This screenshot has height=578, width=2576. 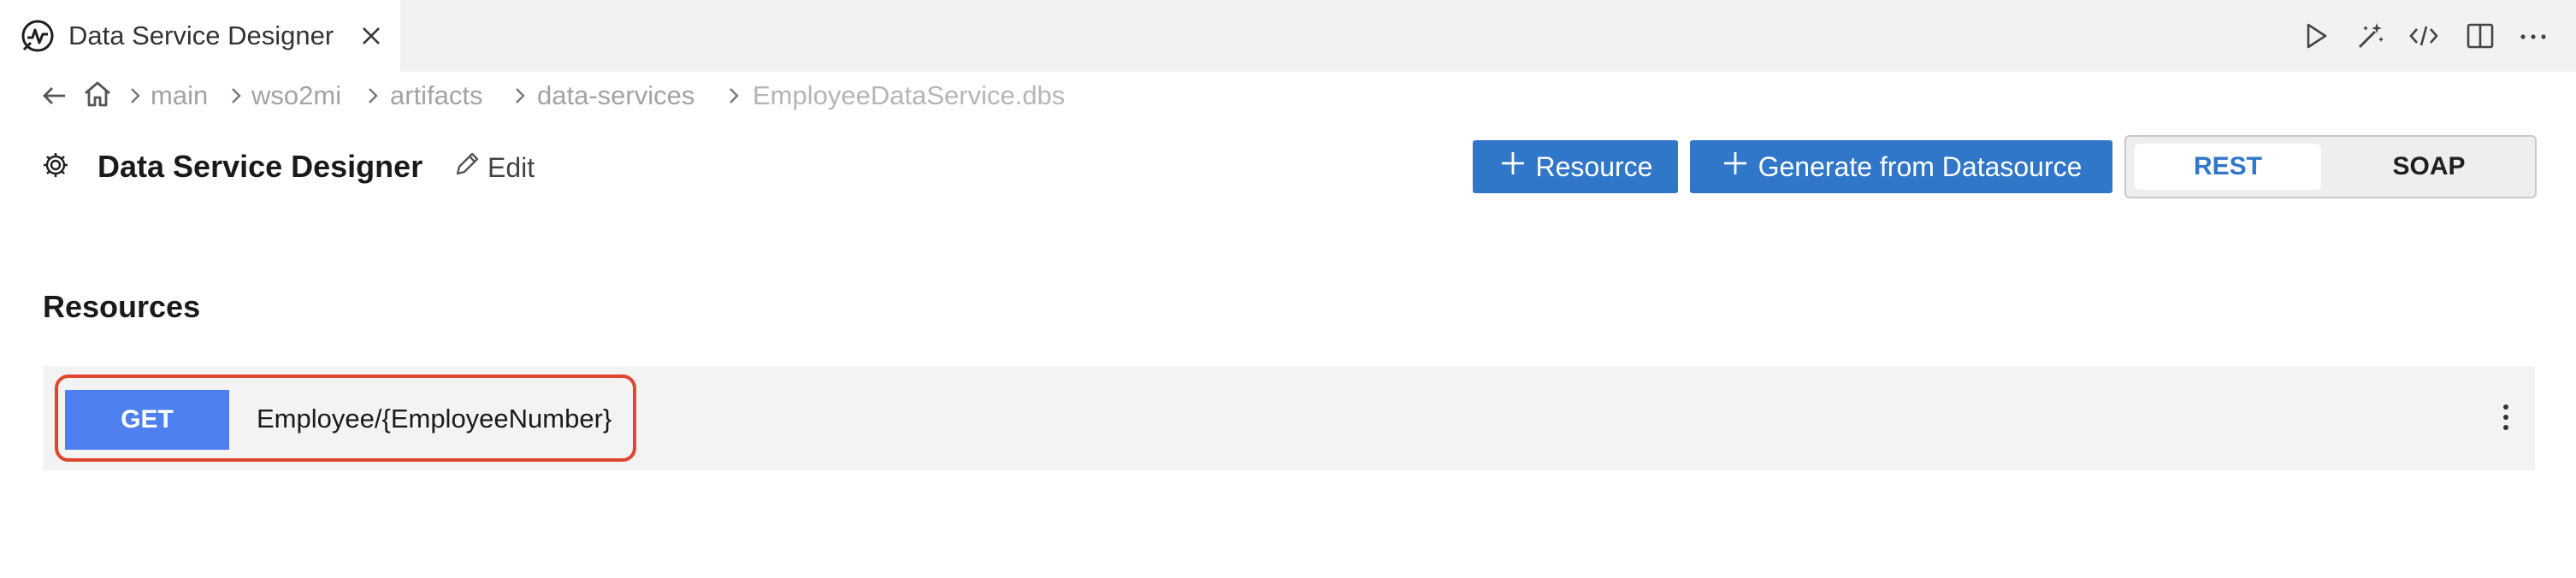 I want to click on mode-soap-option: SOAP, so click(x=2428, y=167).